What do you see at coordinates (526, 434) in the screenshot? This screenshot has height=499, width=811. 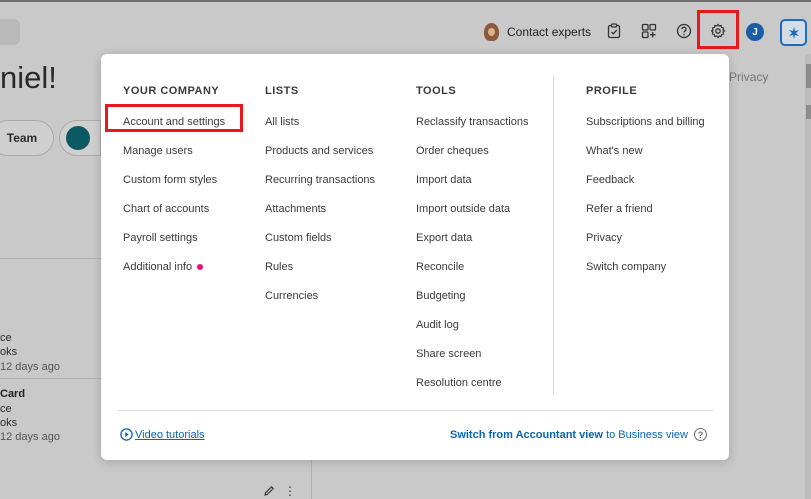 I see `switch-view-prefix: Switch from Accountant view` at bounding box center [526, 434].